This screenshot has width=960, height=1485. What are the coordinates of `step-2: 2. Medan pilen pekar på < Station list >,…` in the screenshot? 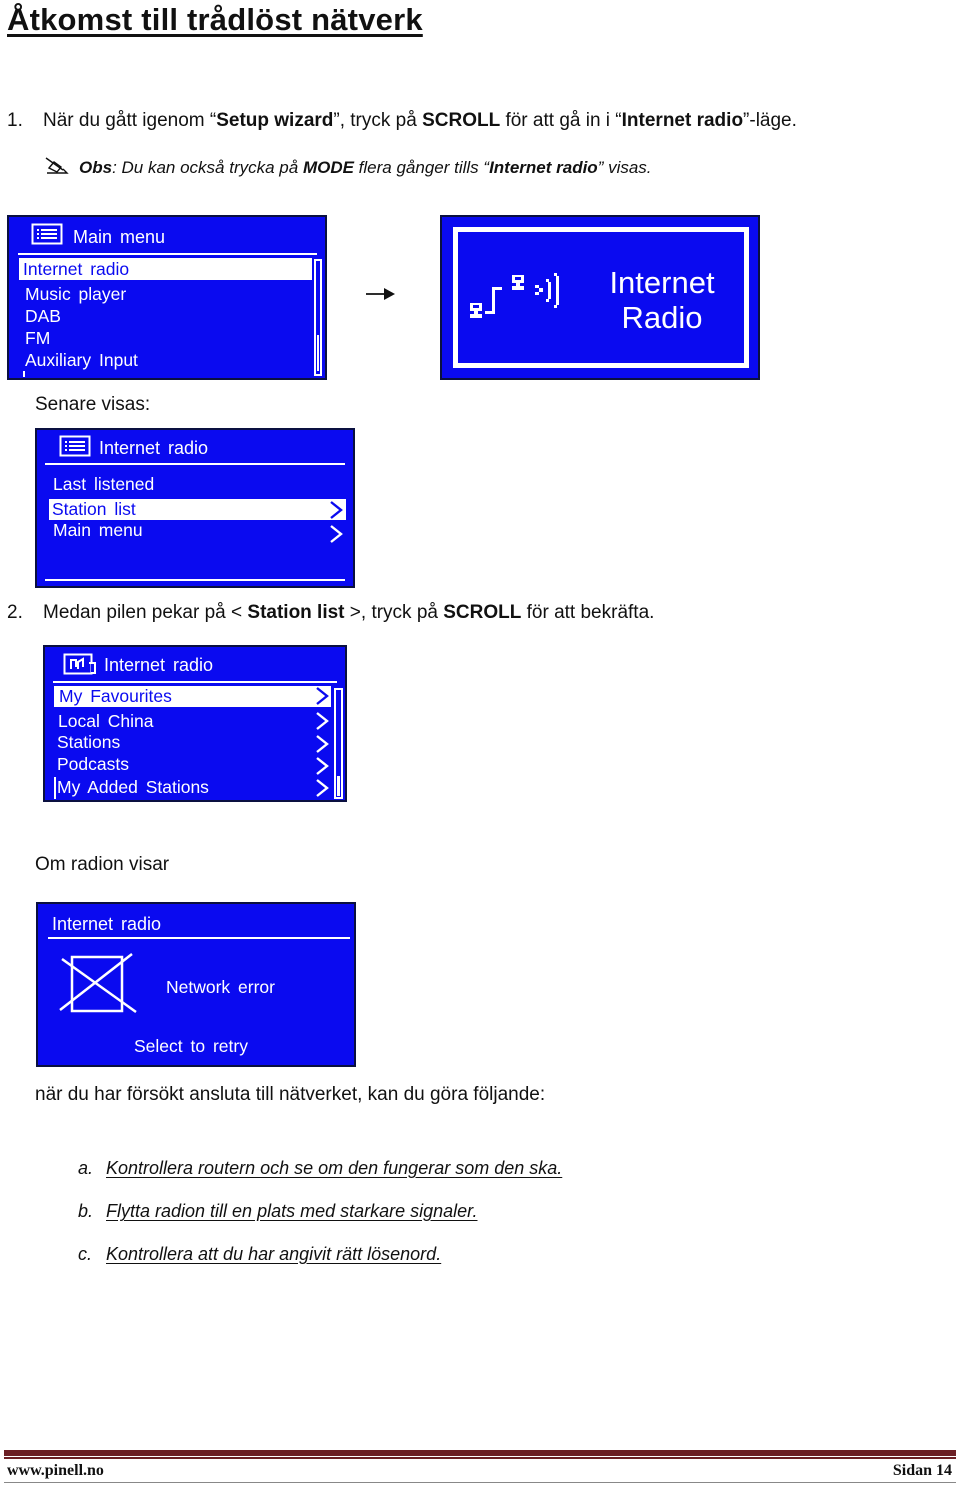 It's located at (331, 612).